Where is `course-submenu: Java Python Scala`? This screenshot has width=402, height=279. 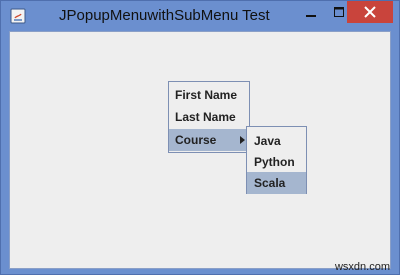
course-submenu: Java Python Scala is located at coordinates (276, 160).